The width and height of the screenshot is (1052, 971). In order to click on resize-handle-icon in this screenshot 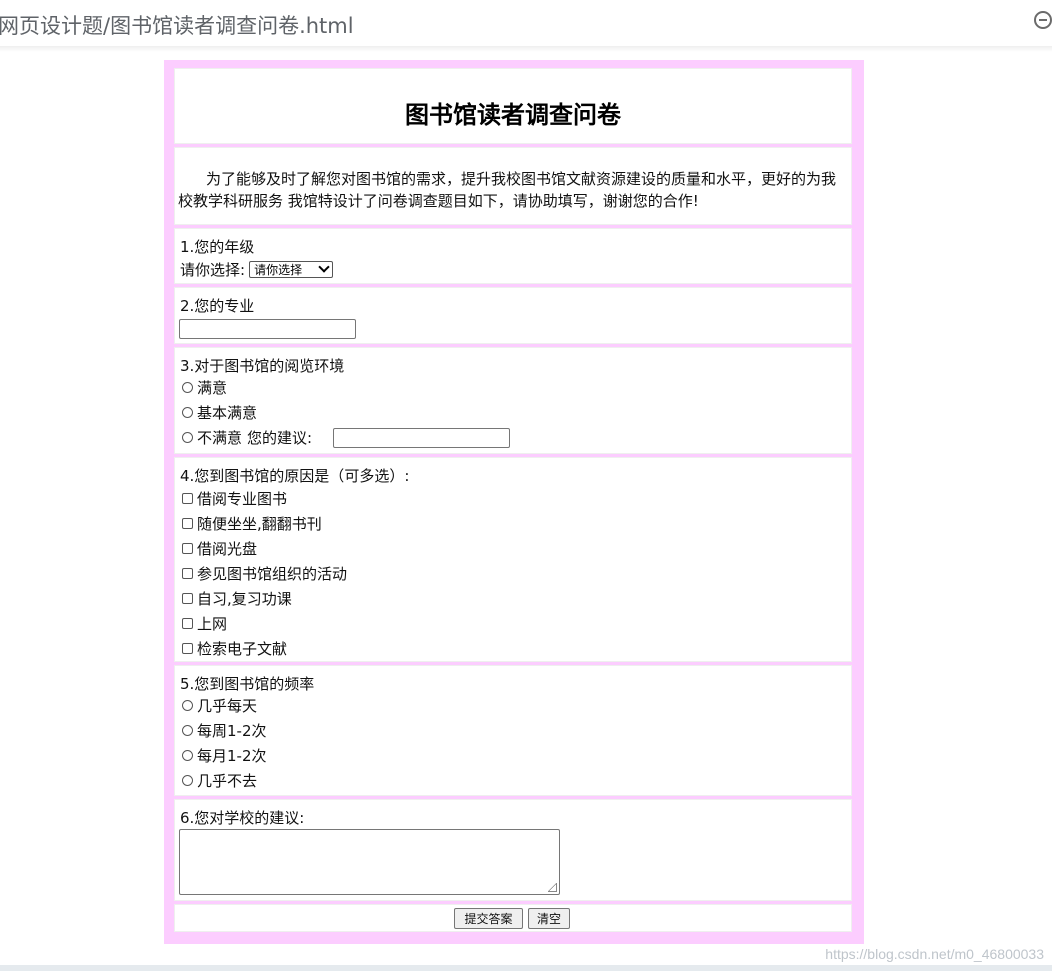, I will do `click(552, 887)`.